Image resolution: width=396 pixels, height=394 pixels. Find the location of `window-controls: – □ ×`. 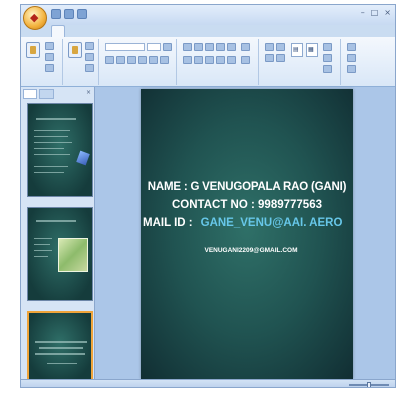

window-controls: – □ × is located at coordinates (376, 12).